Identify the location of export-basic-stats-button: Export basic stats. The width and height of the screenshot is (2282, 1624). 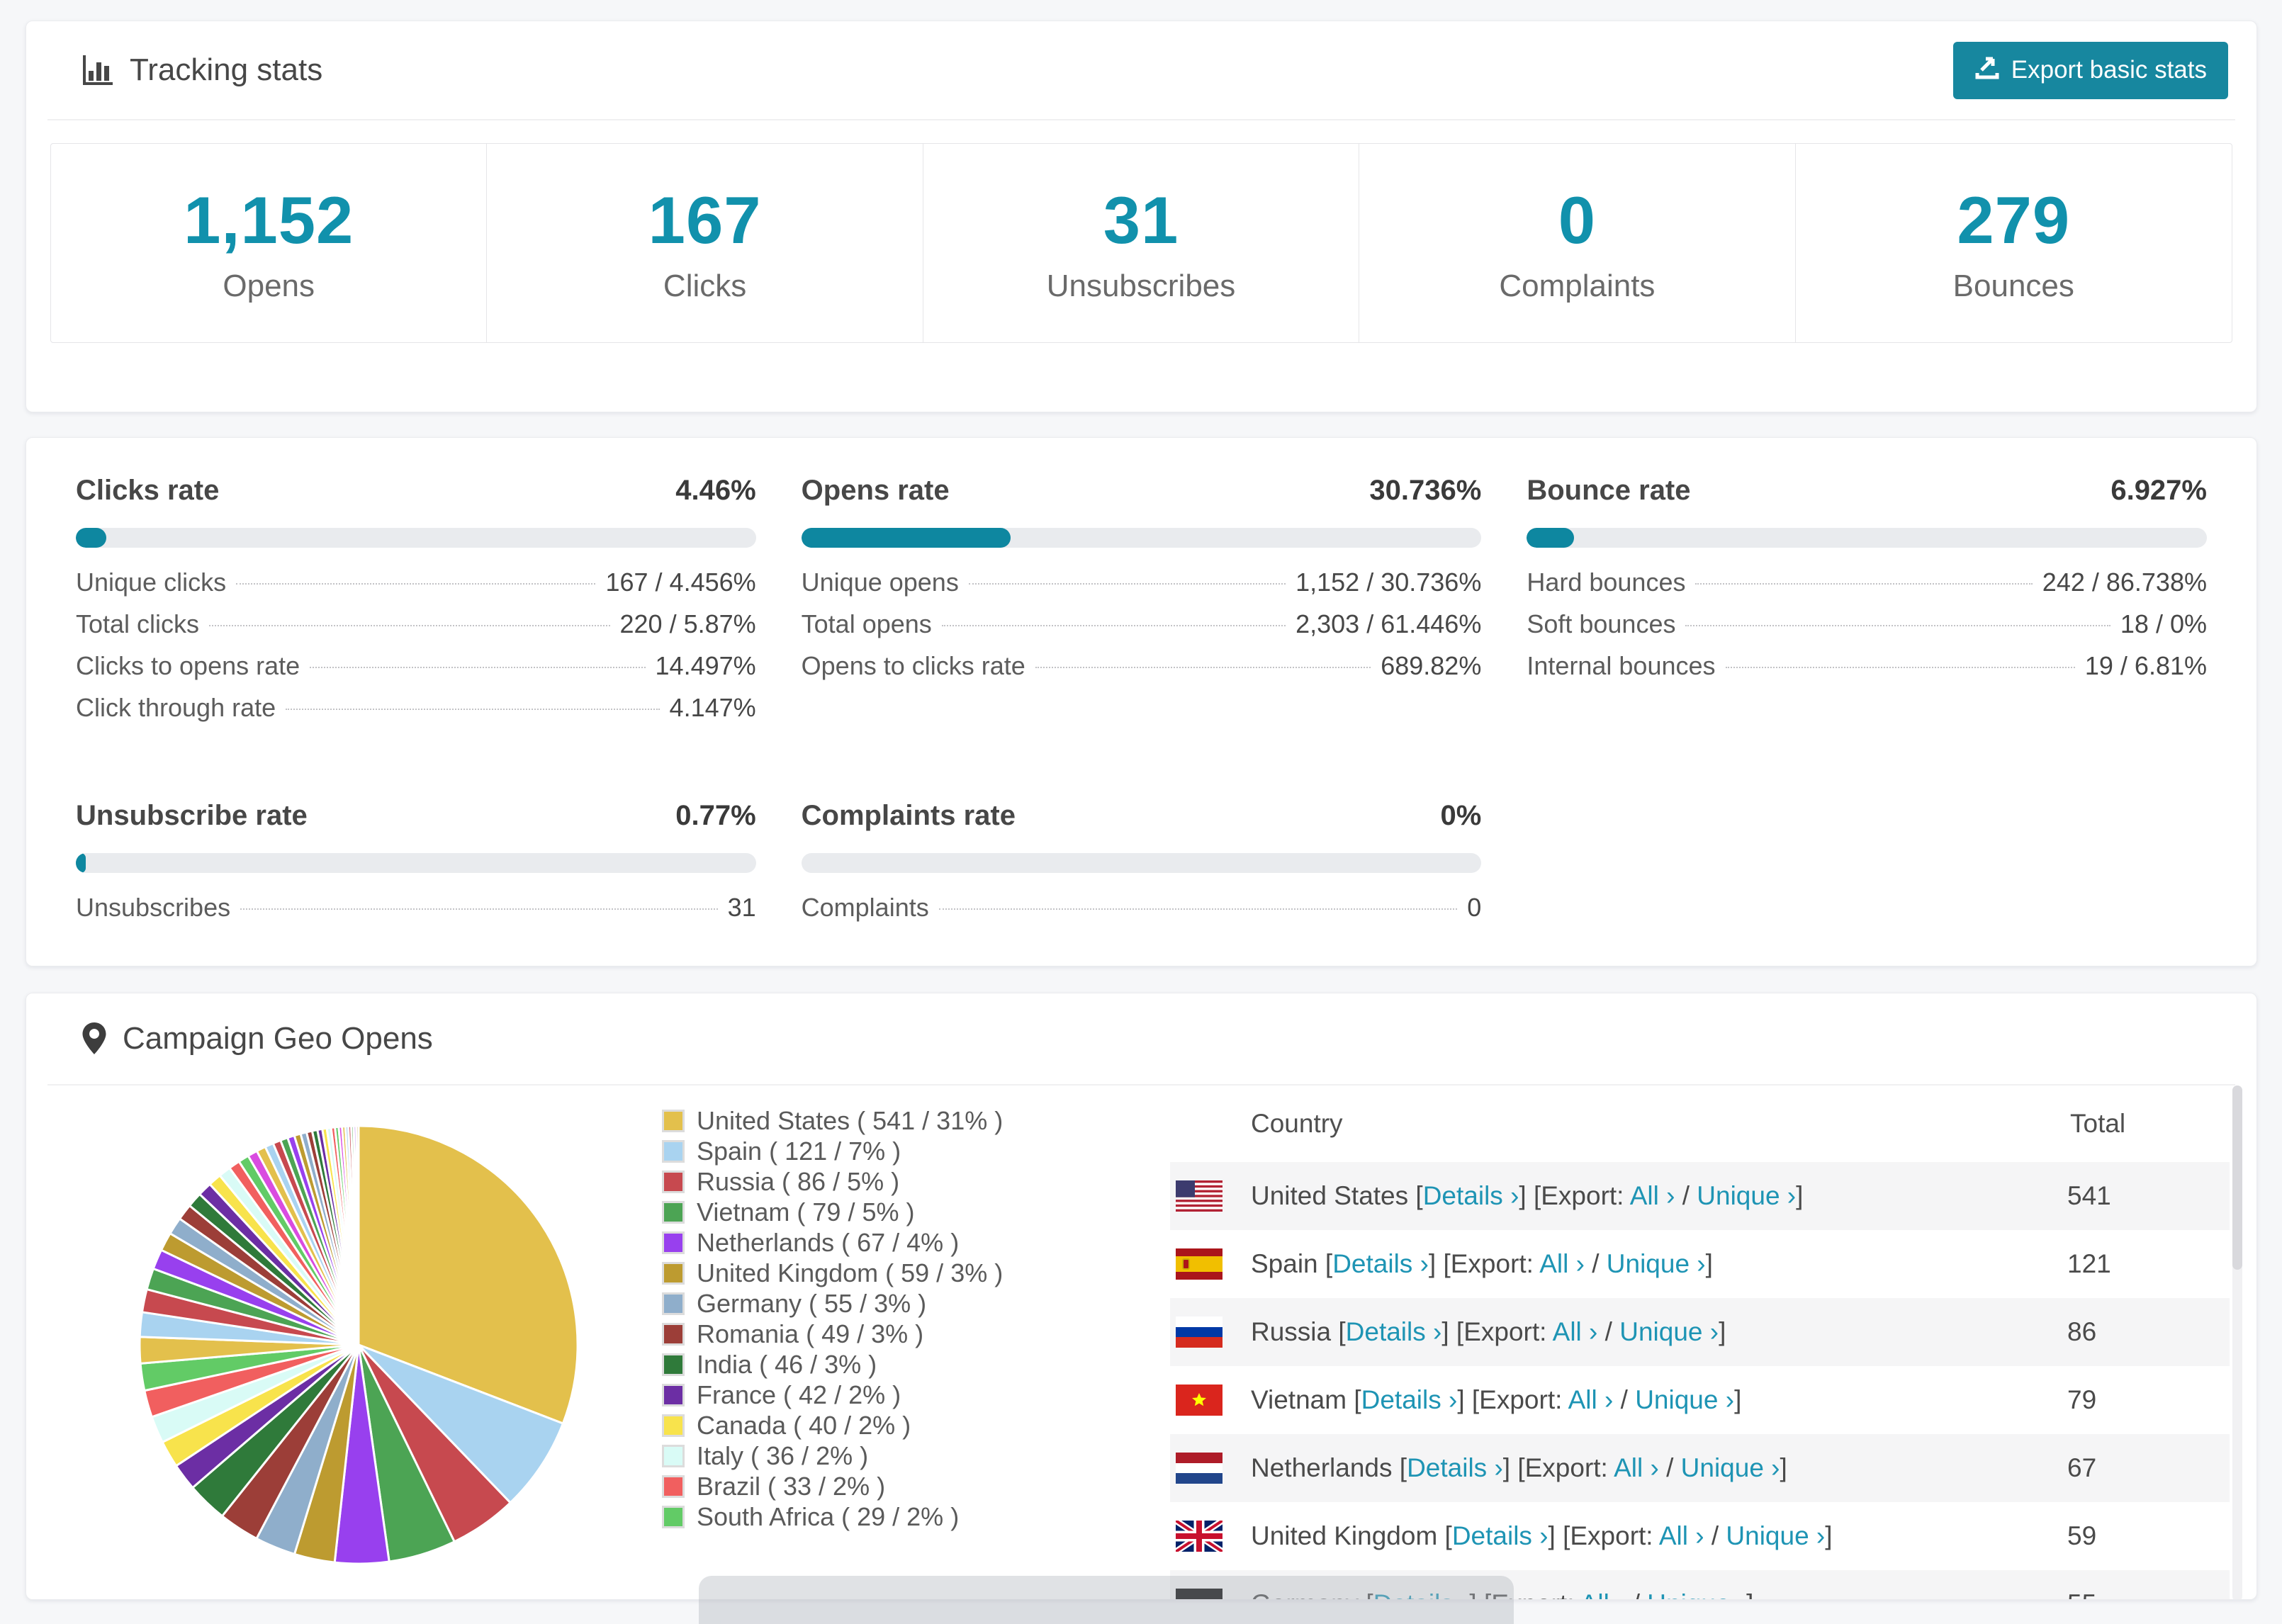
(2090, 70).